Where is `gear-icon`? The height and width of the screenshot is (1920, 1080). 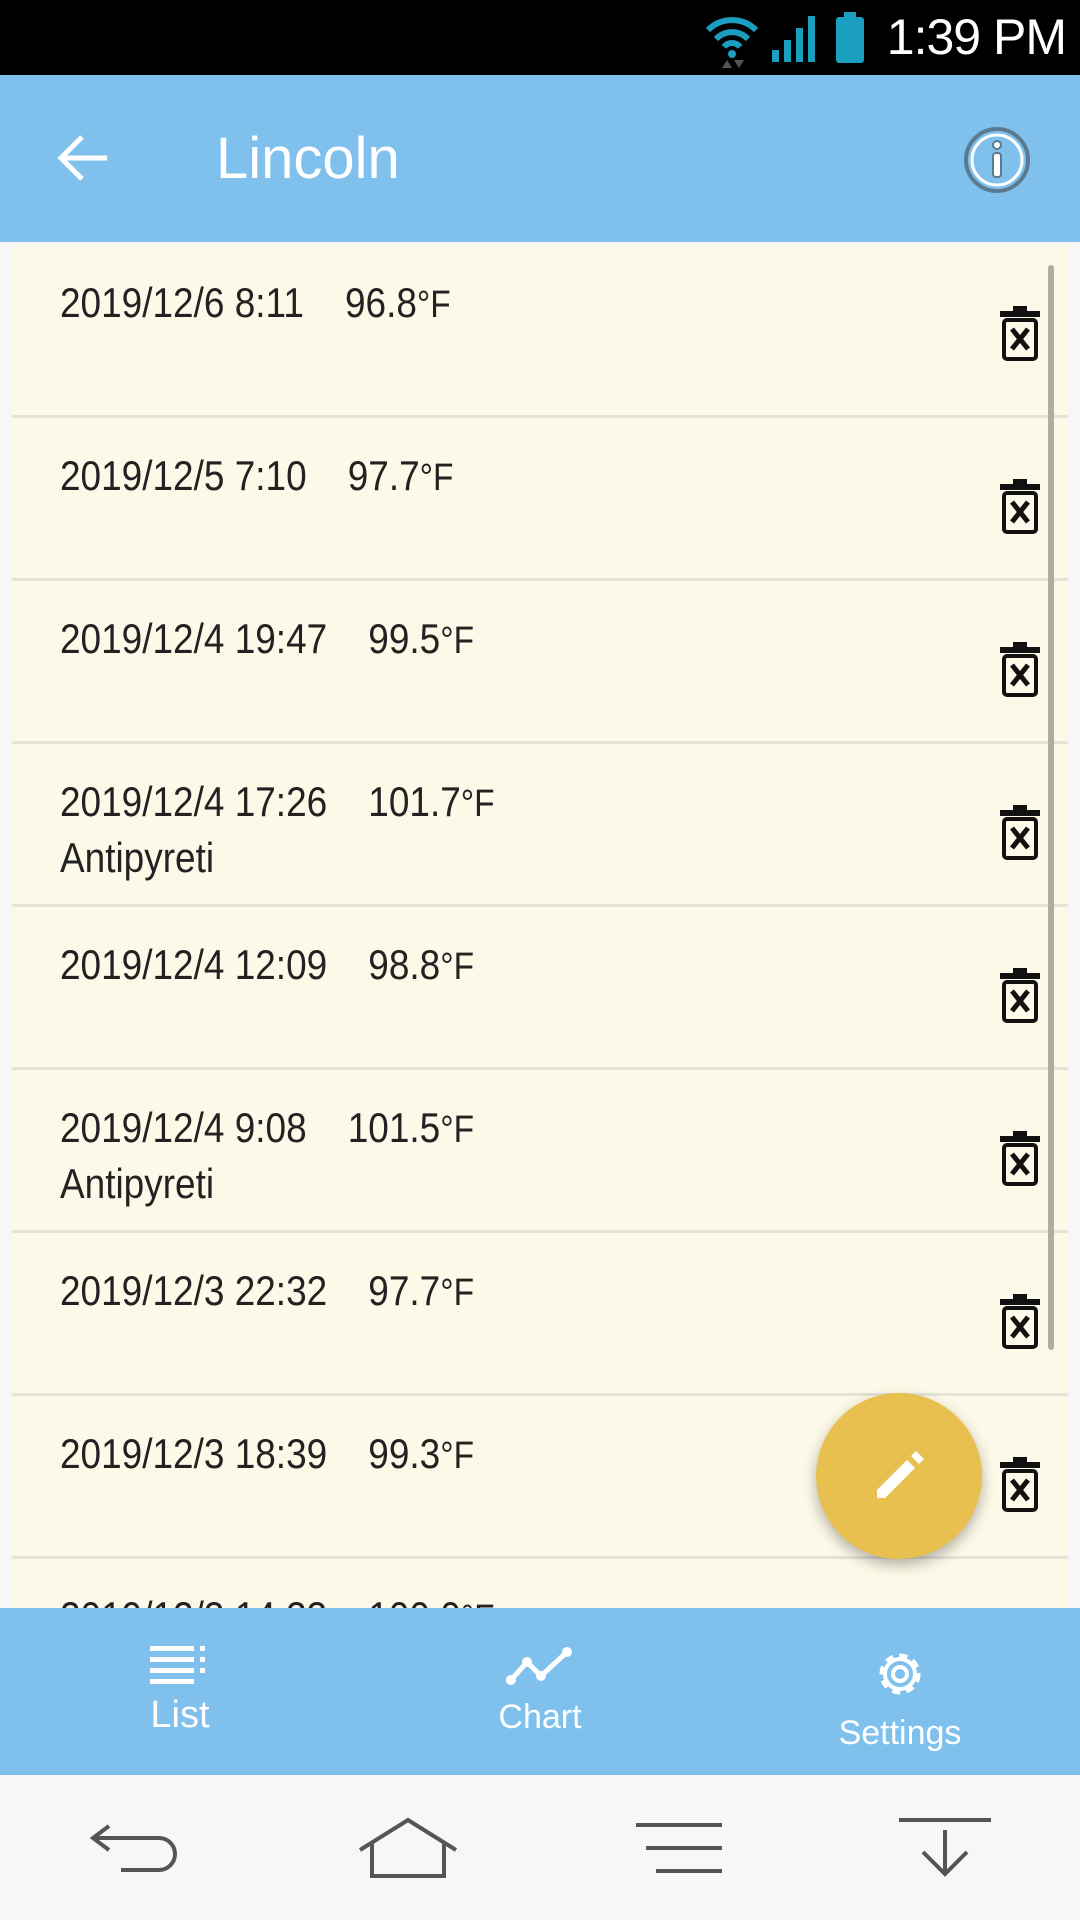
gear-icon is located at coordinates (900, 1674).